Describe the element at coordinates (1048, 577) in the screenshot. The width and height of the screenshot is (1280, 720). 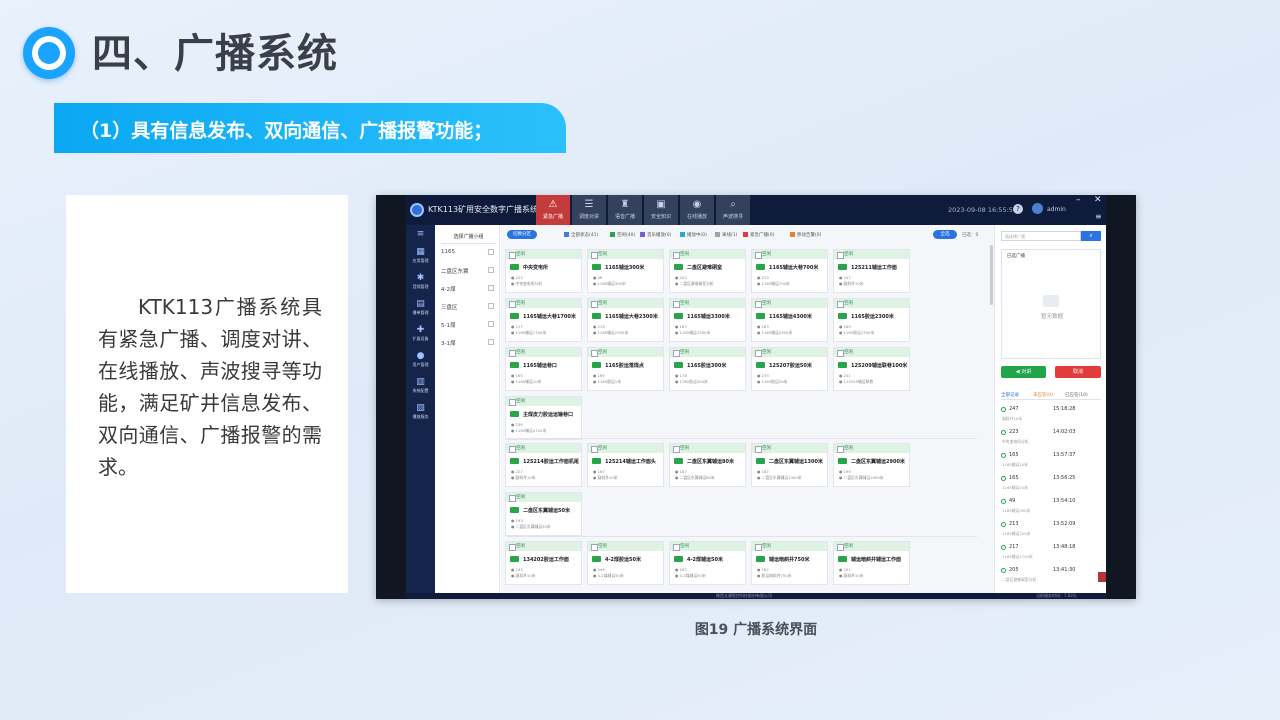
I see `record-row: 205 13:41:30 二盘区避难硐室分机` at that location.